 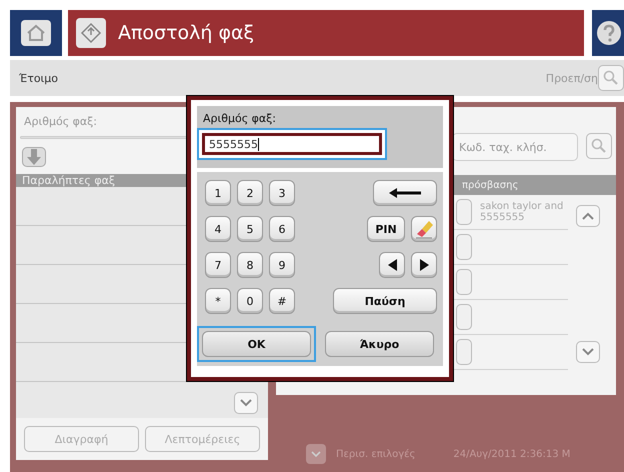 I want to click on cursor-right-key, so click(x=424, y=265).